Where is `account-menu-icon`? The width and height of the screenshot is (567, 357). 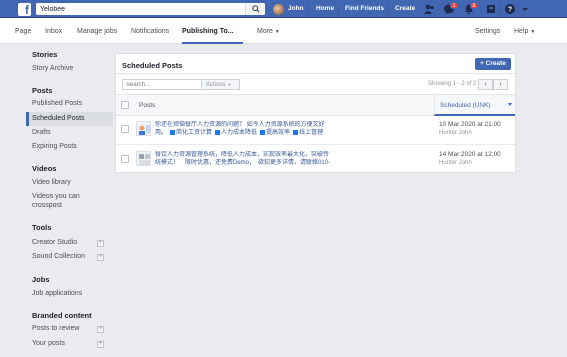
account-menu-icon is located at coordinates (525, 9).